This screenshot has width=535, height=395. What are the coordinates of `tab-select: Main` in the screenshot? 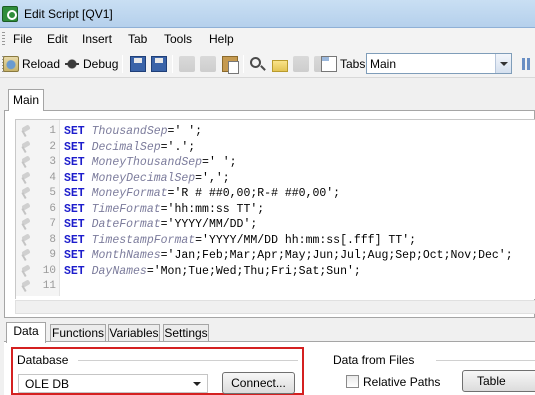 It's located at (439, 63).